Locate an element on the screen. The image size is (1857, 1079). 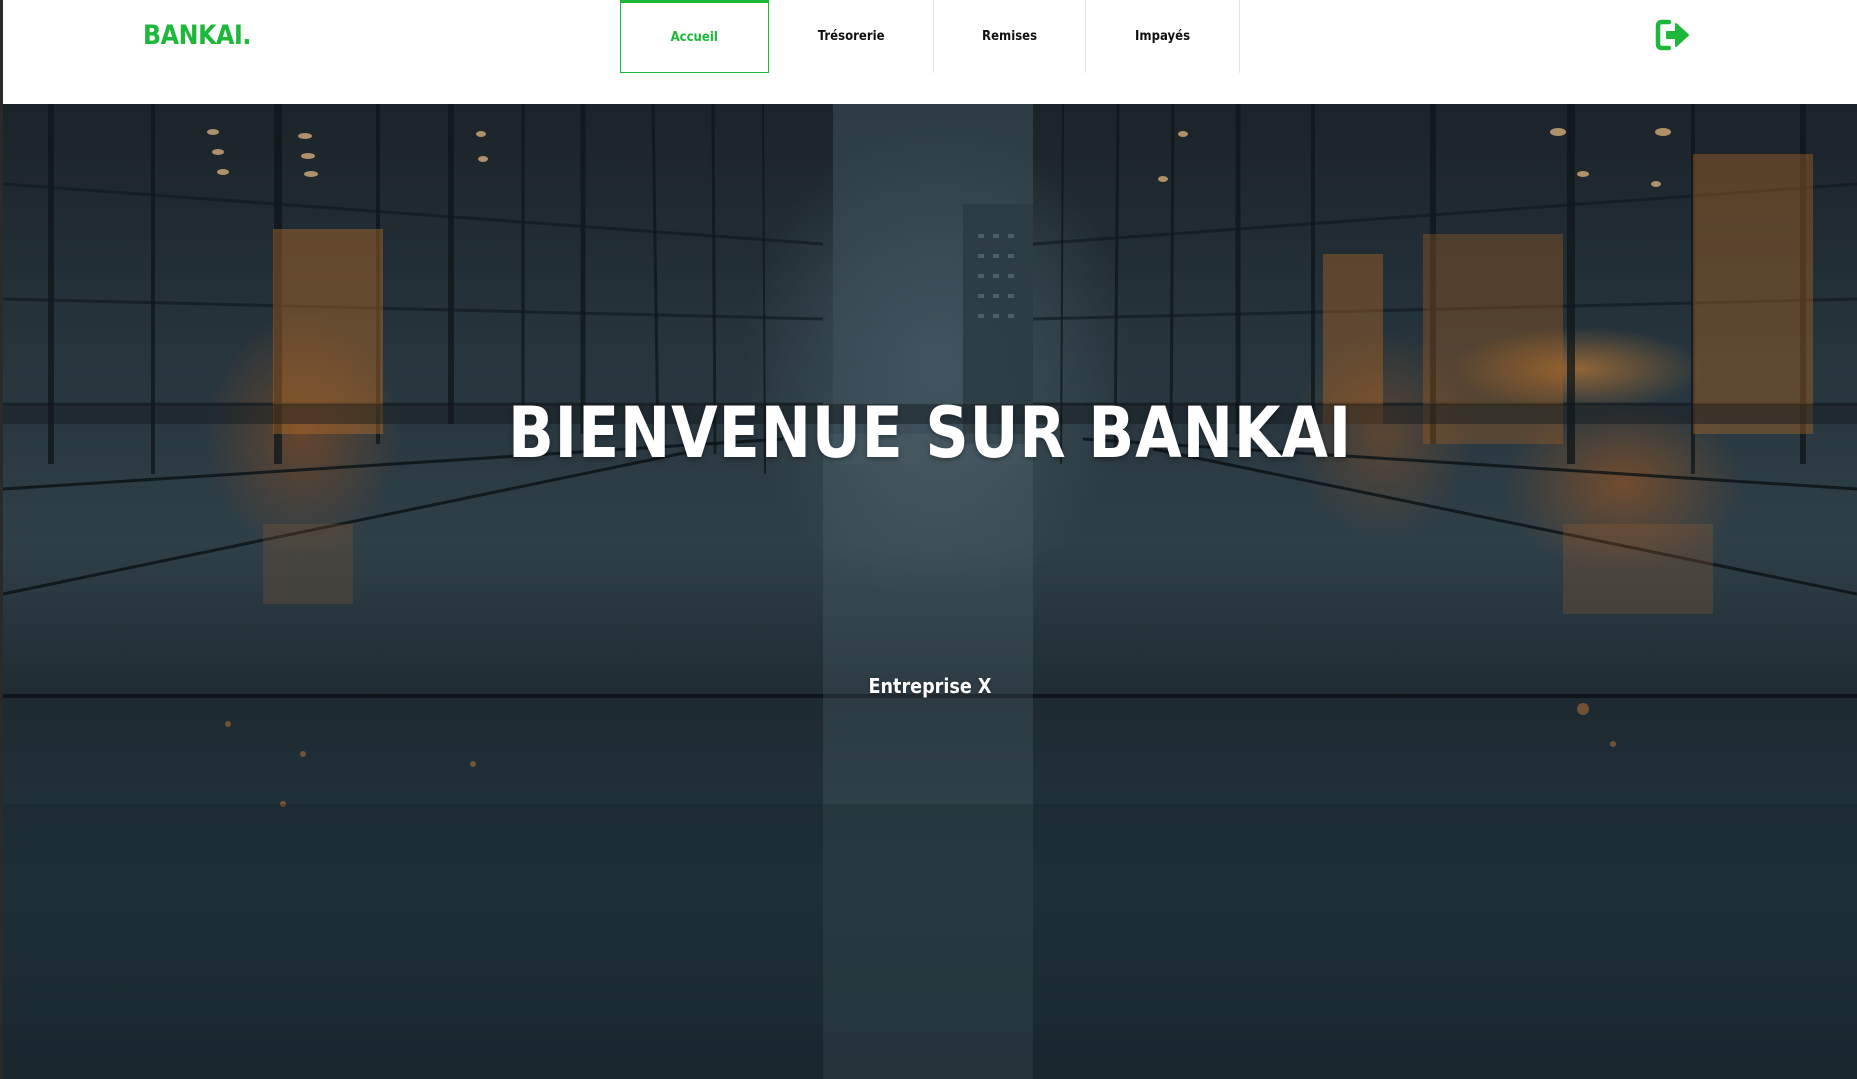
tab-impayes-label: Impayés is located at coordinates (1162, 36).